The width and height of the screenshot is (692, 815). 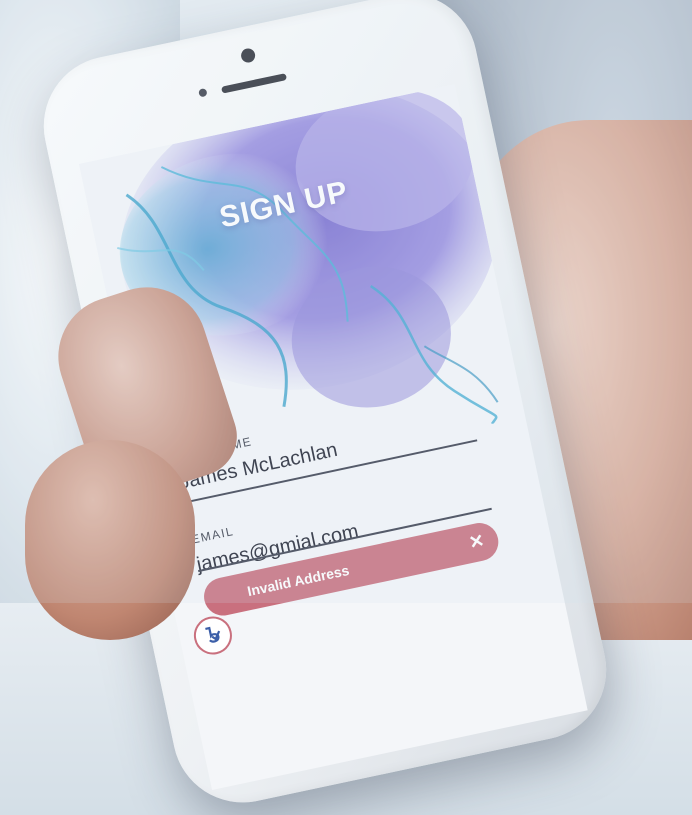 What do you see at coordinates (476, 541) in the screenshot?
I see `close-icon: ✕` at bounding box center [476, 541].